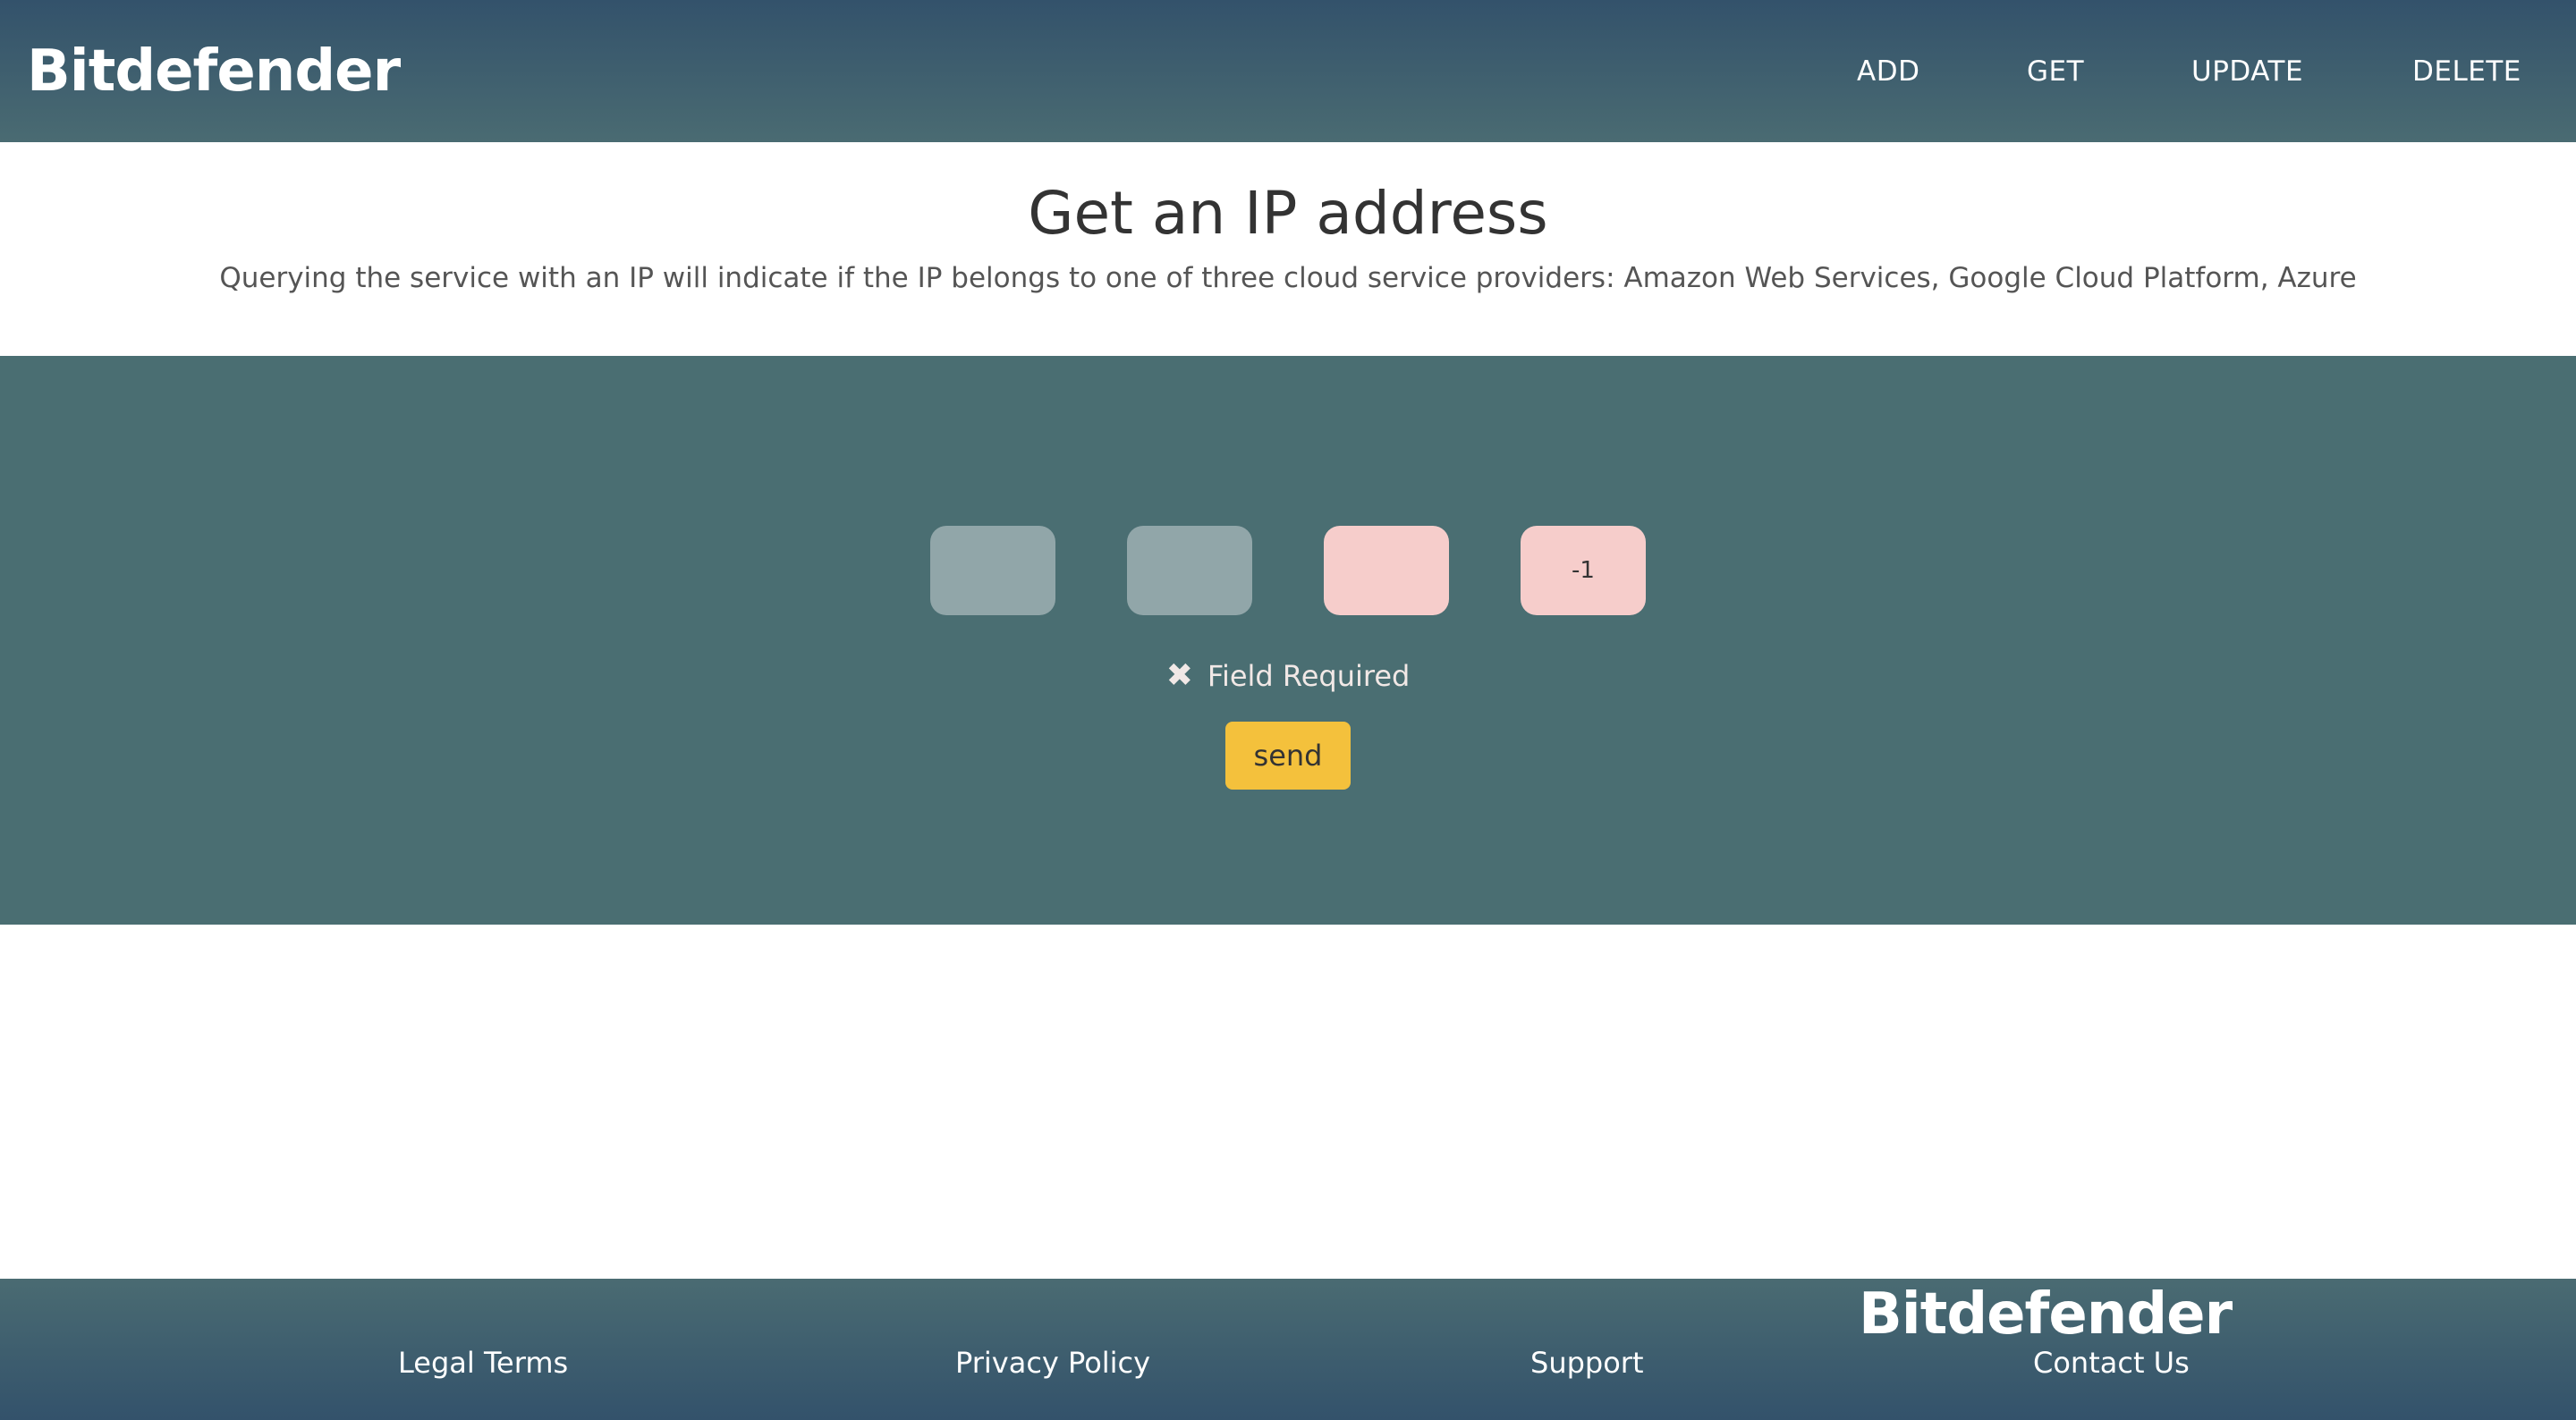  Describe the element at coordinates (2111, 1363) in the screenshot. I see `footer-link-contact-us: Contact Us` at that location.